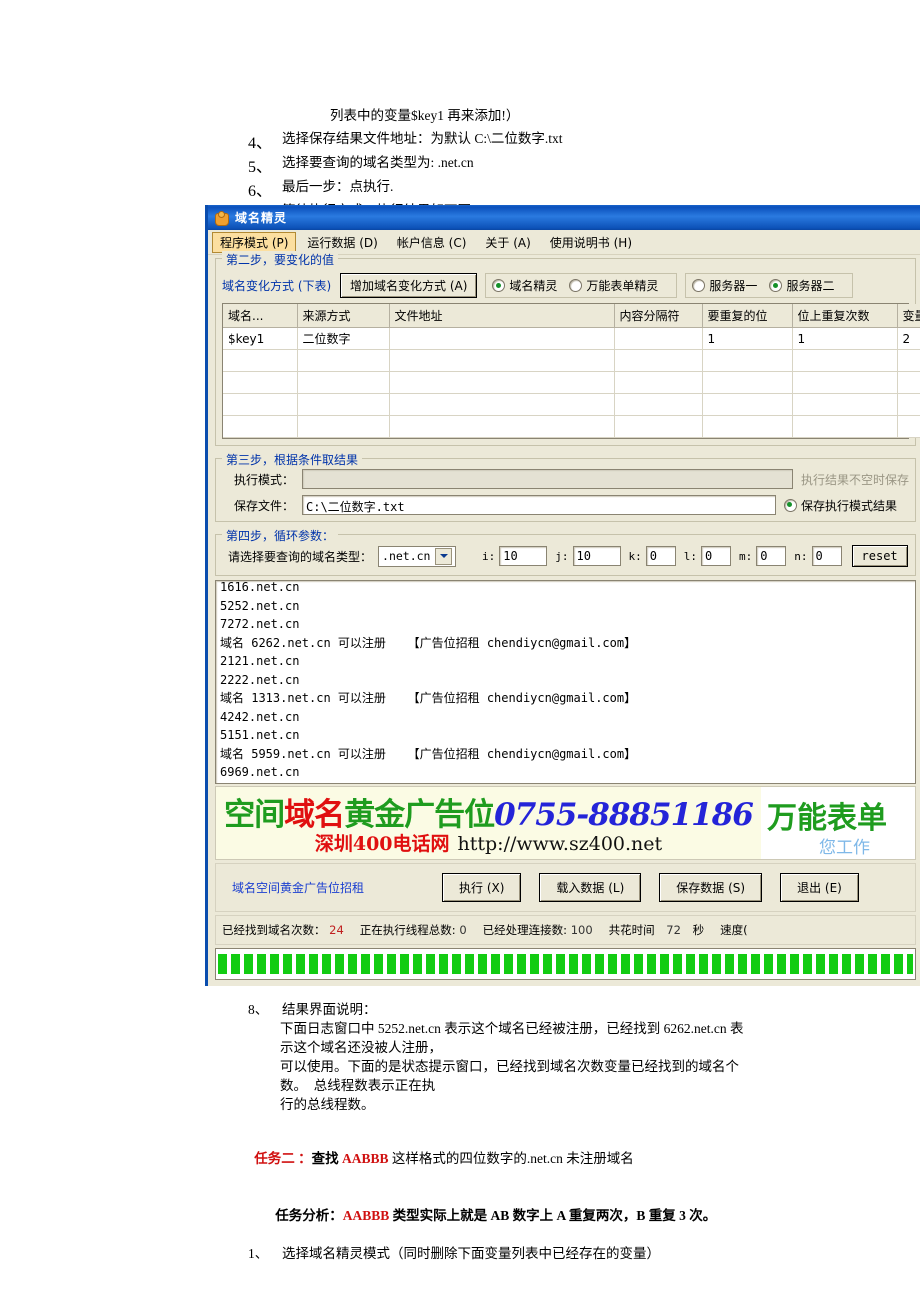 Image resolution: width=920 pixels, height=1302 pixels. I want to click on cell-separator, so click(658, 338).